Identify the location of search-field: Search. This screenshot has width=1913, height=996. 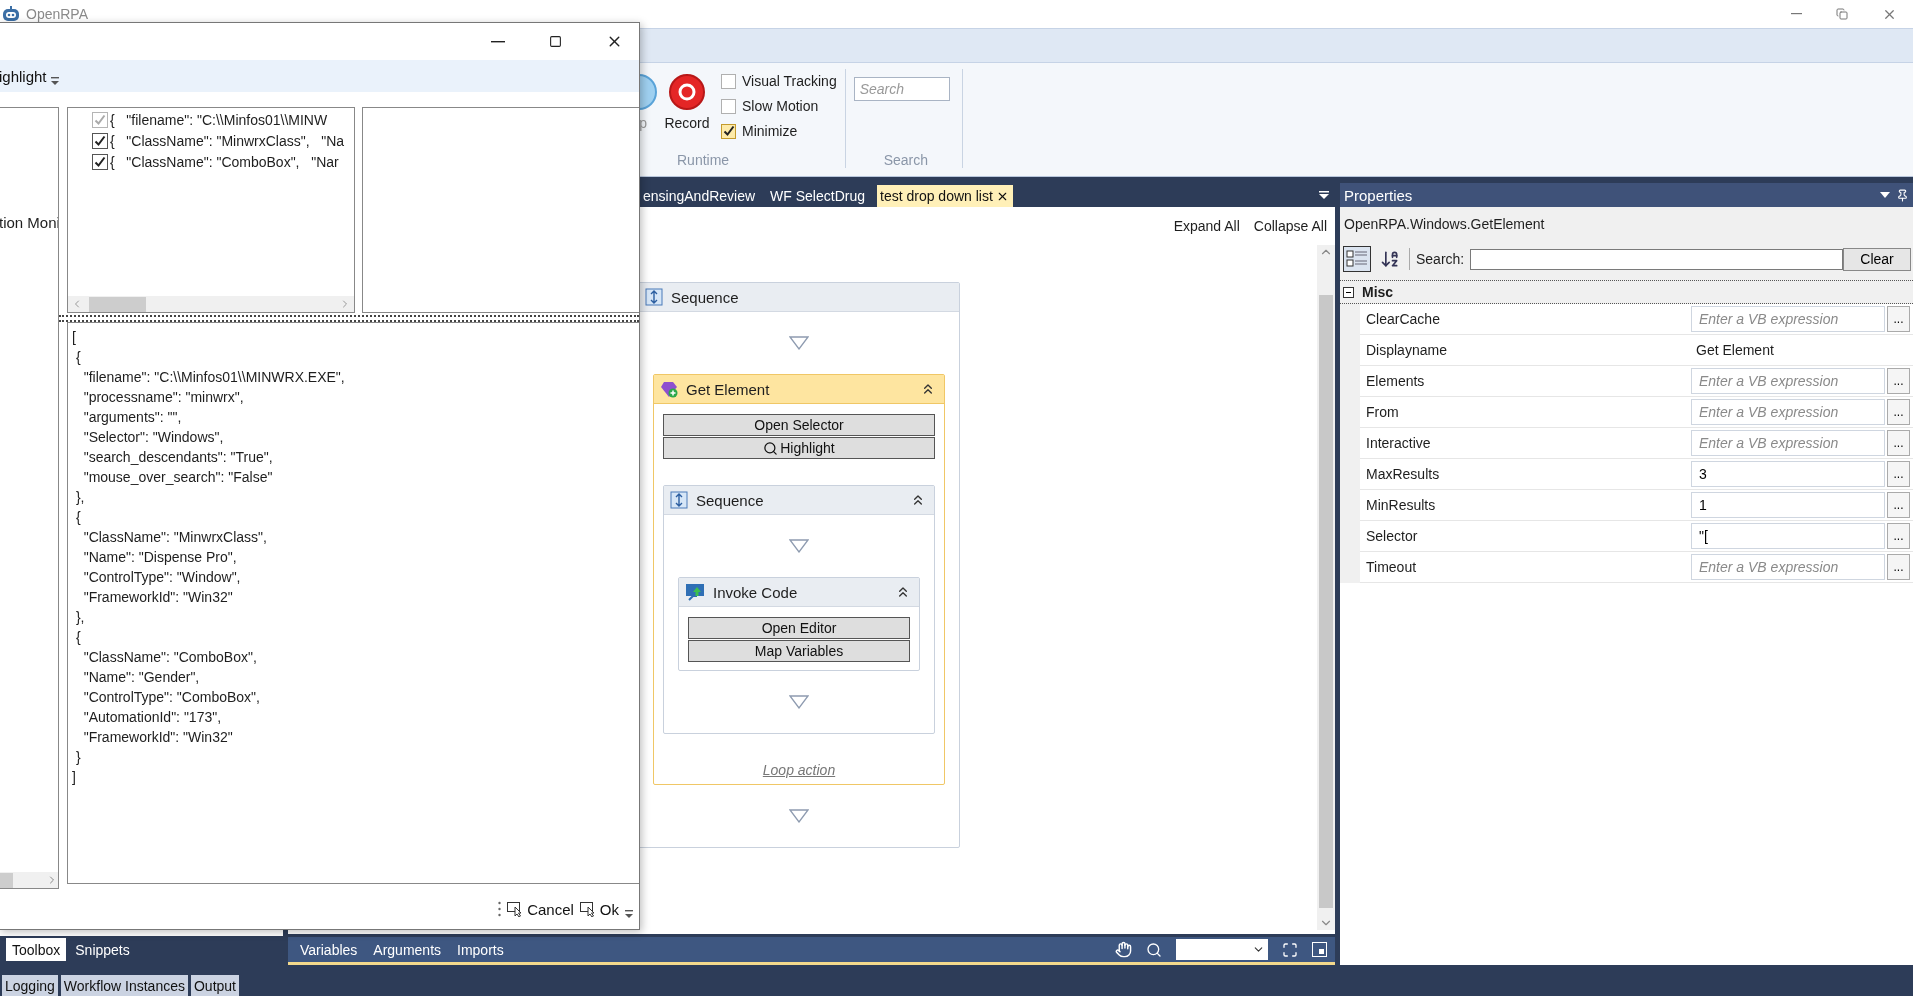
(901, 89).